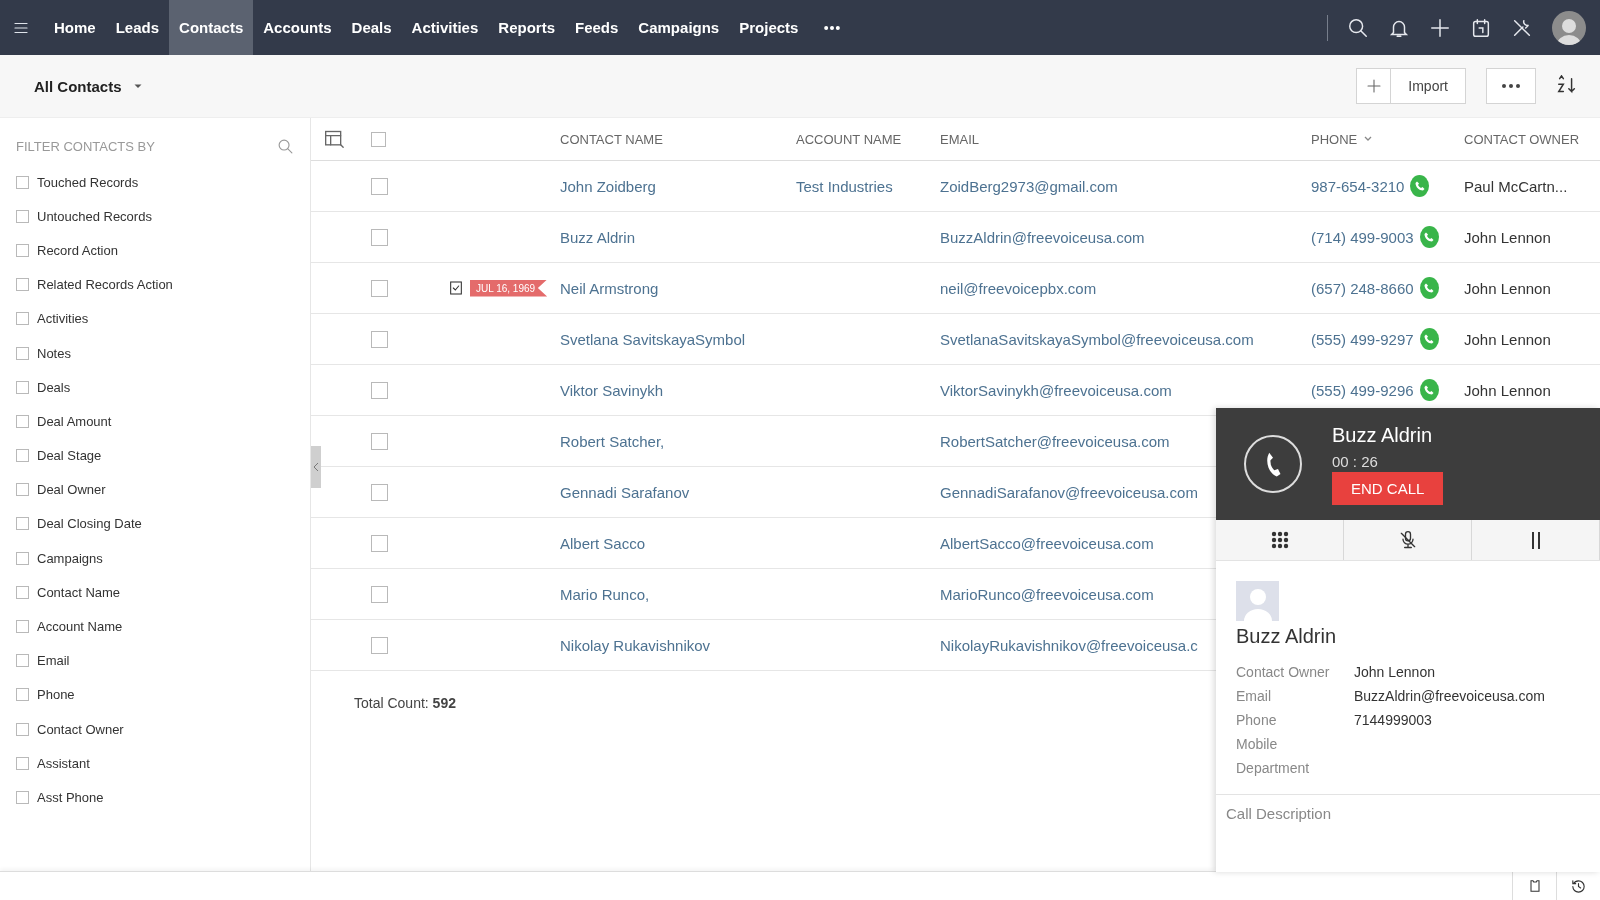  Describe the element at coordinates (609, 288) in the screenshot. I see `contact-name-link: Neil Armstrong` at that location.